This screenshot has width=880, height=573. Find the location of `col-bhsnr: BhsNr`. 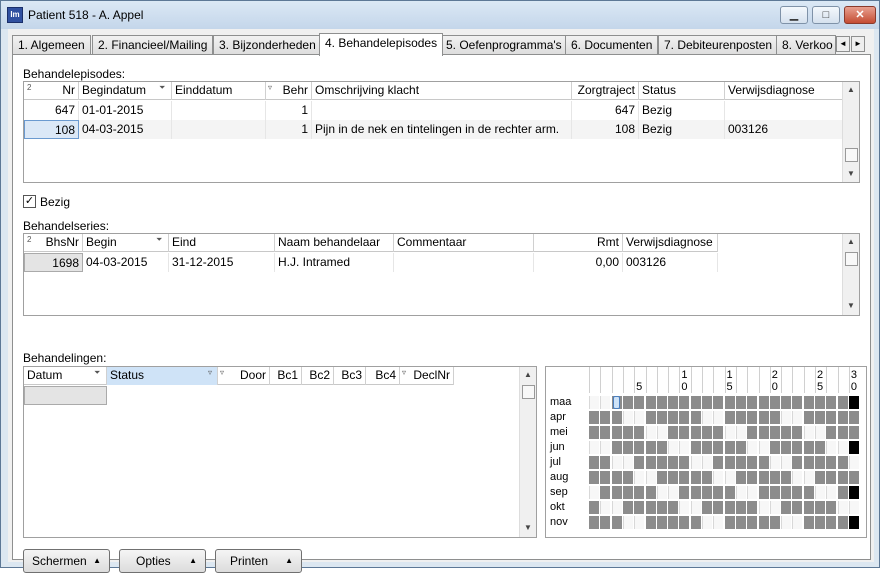

col-bhsnr: BhsNr is located at coordinates (53, 243).